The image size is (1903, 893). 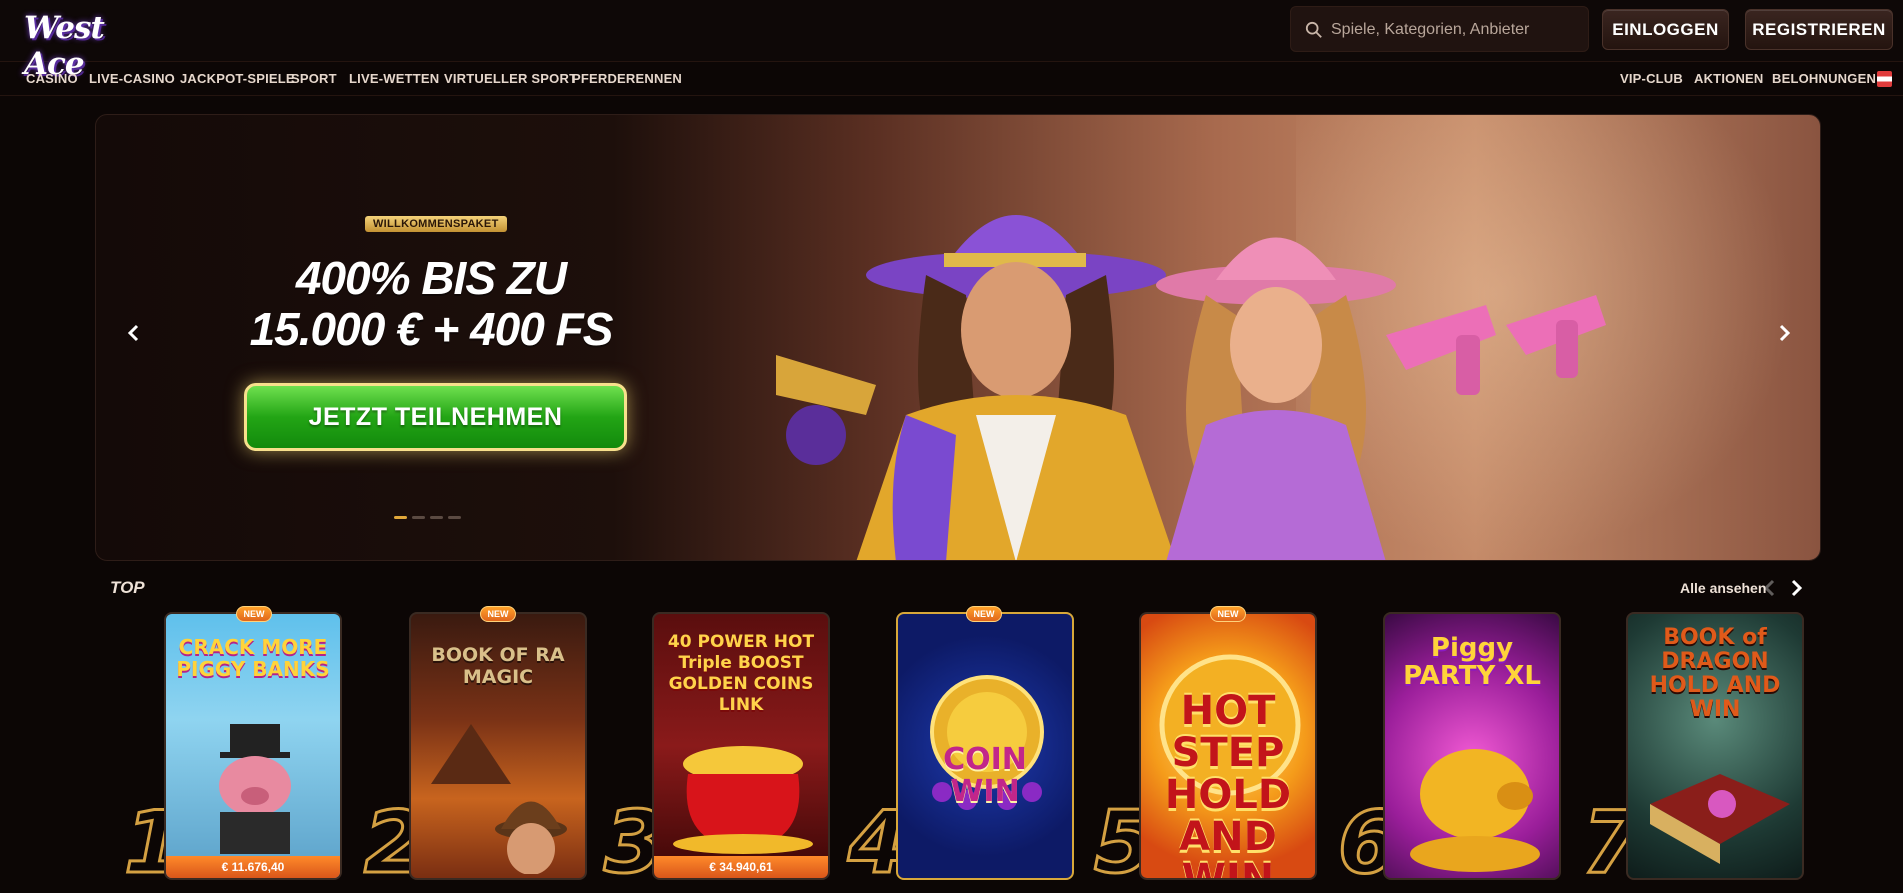 What do you see at coordinates (1651, 78) in the screenshot?
I see `nav-item-vip-club: VIP-CLUB` at bounding box center [1651, 78].